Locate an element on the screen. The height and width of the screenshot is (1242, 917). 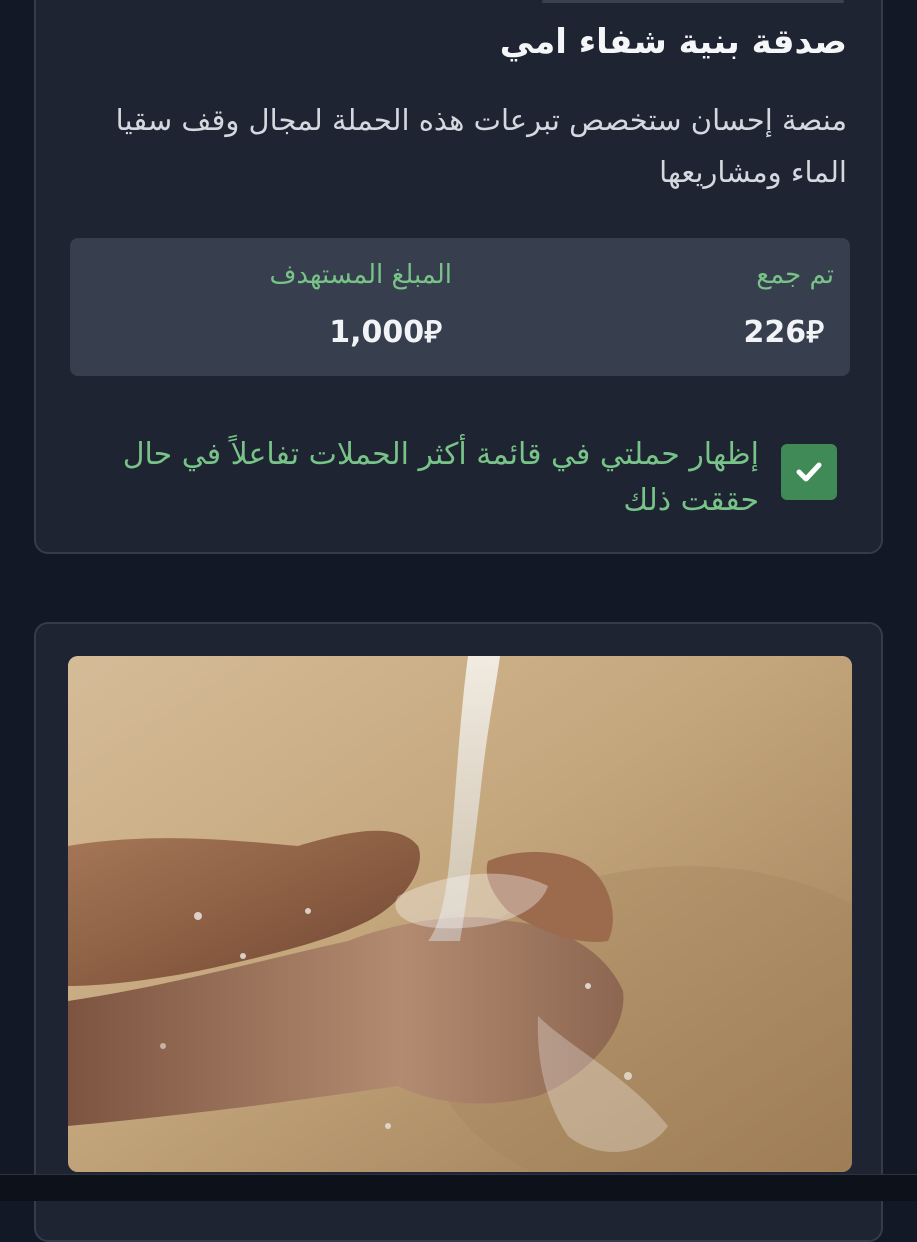
donation-stats-panel: تم جمع 226⃁ المبلغ المستهدف 1,000⃁ is located at coordinates (460, 307).